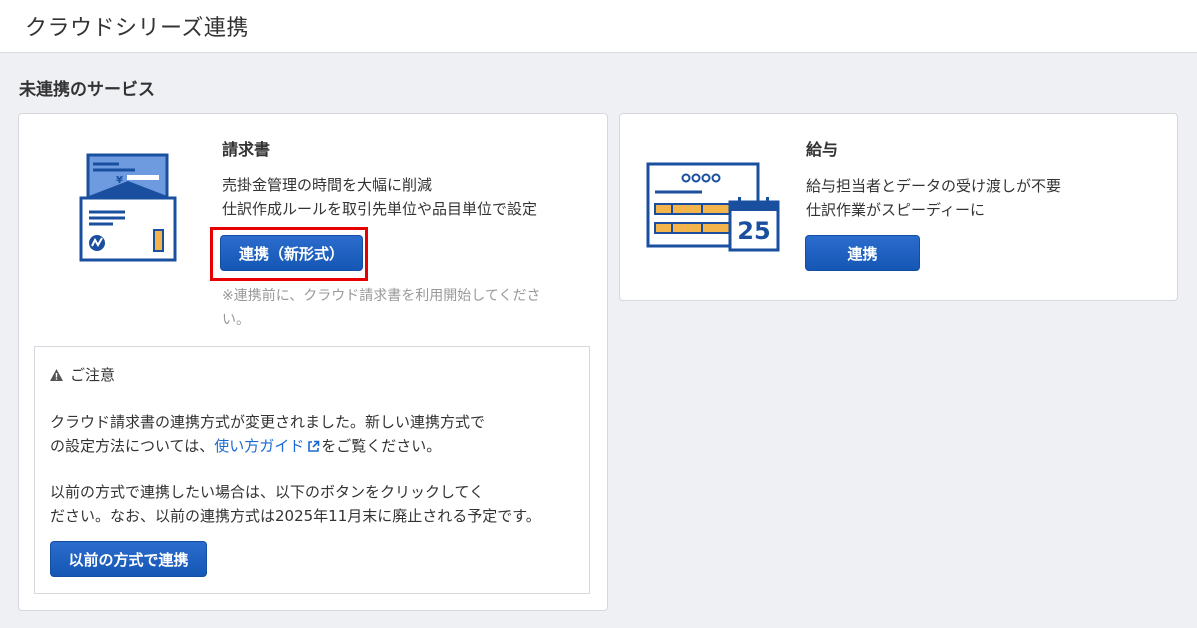  I want to click on page-title: クラウドシリーズ連携, so click(137, 28).